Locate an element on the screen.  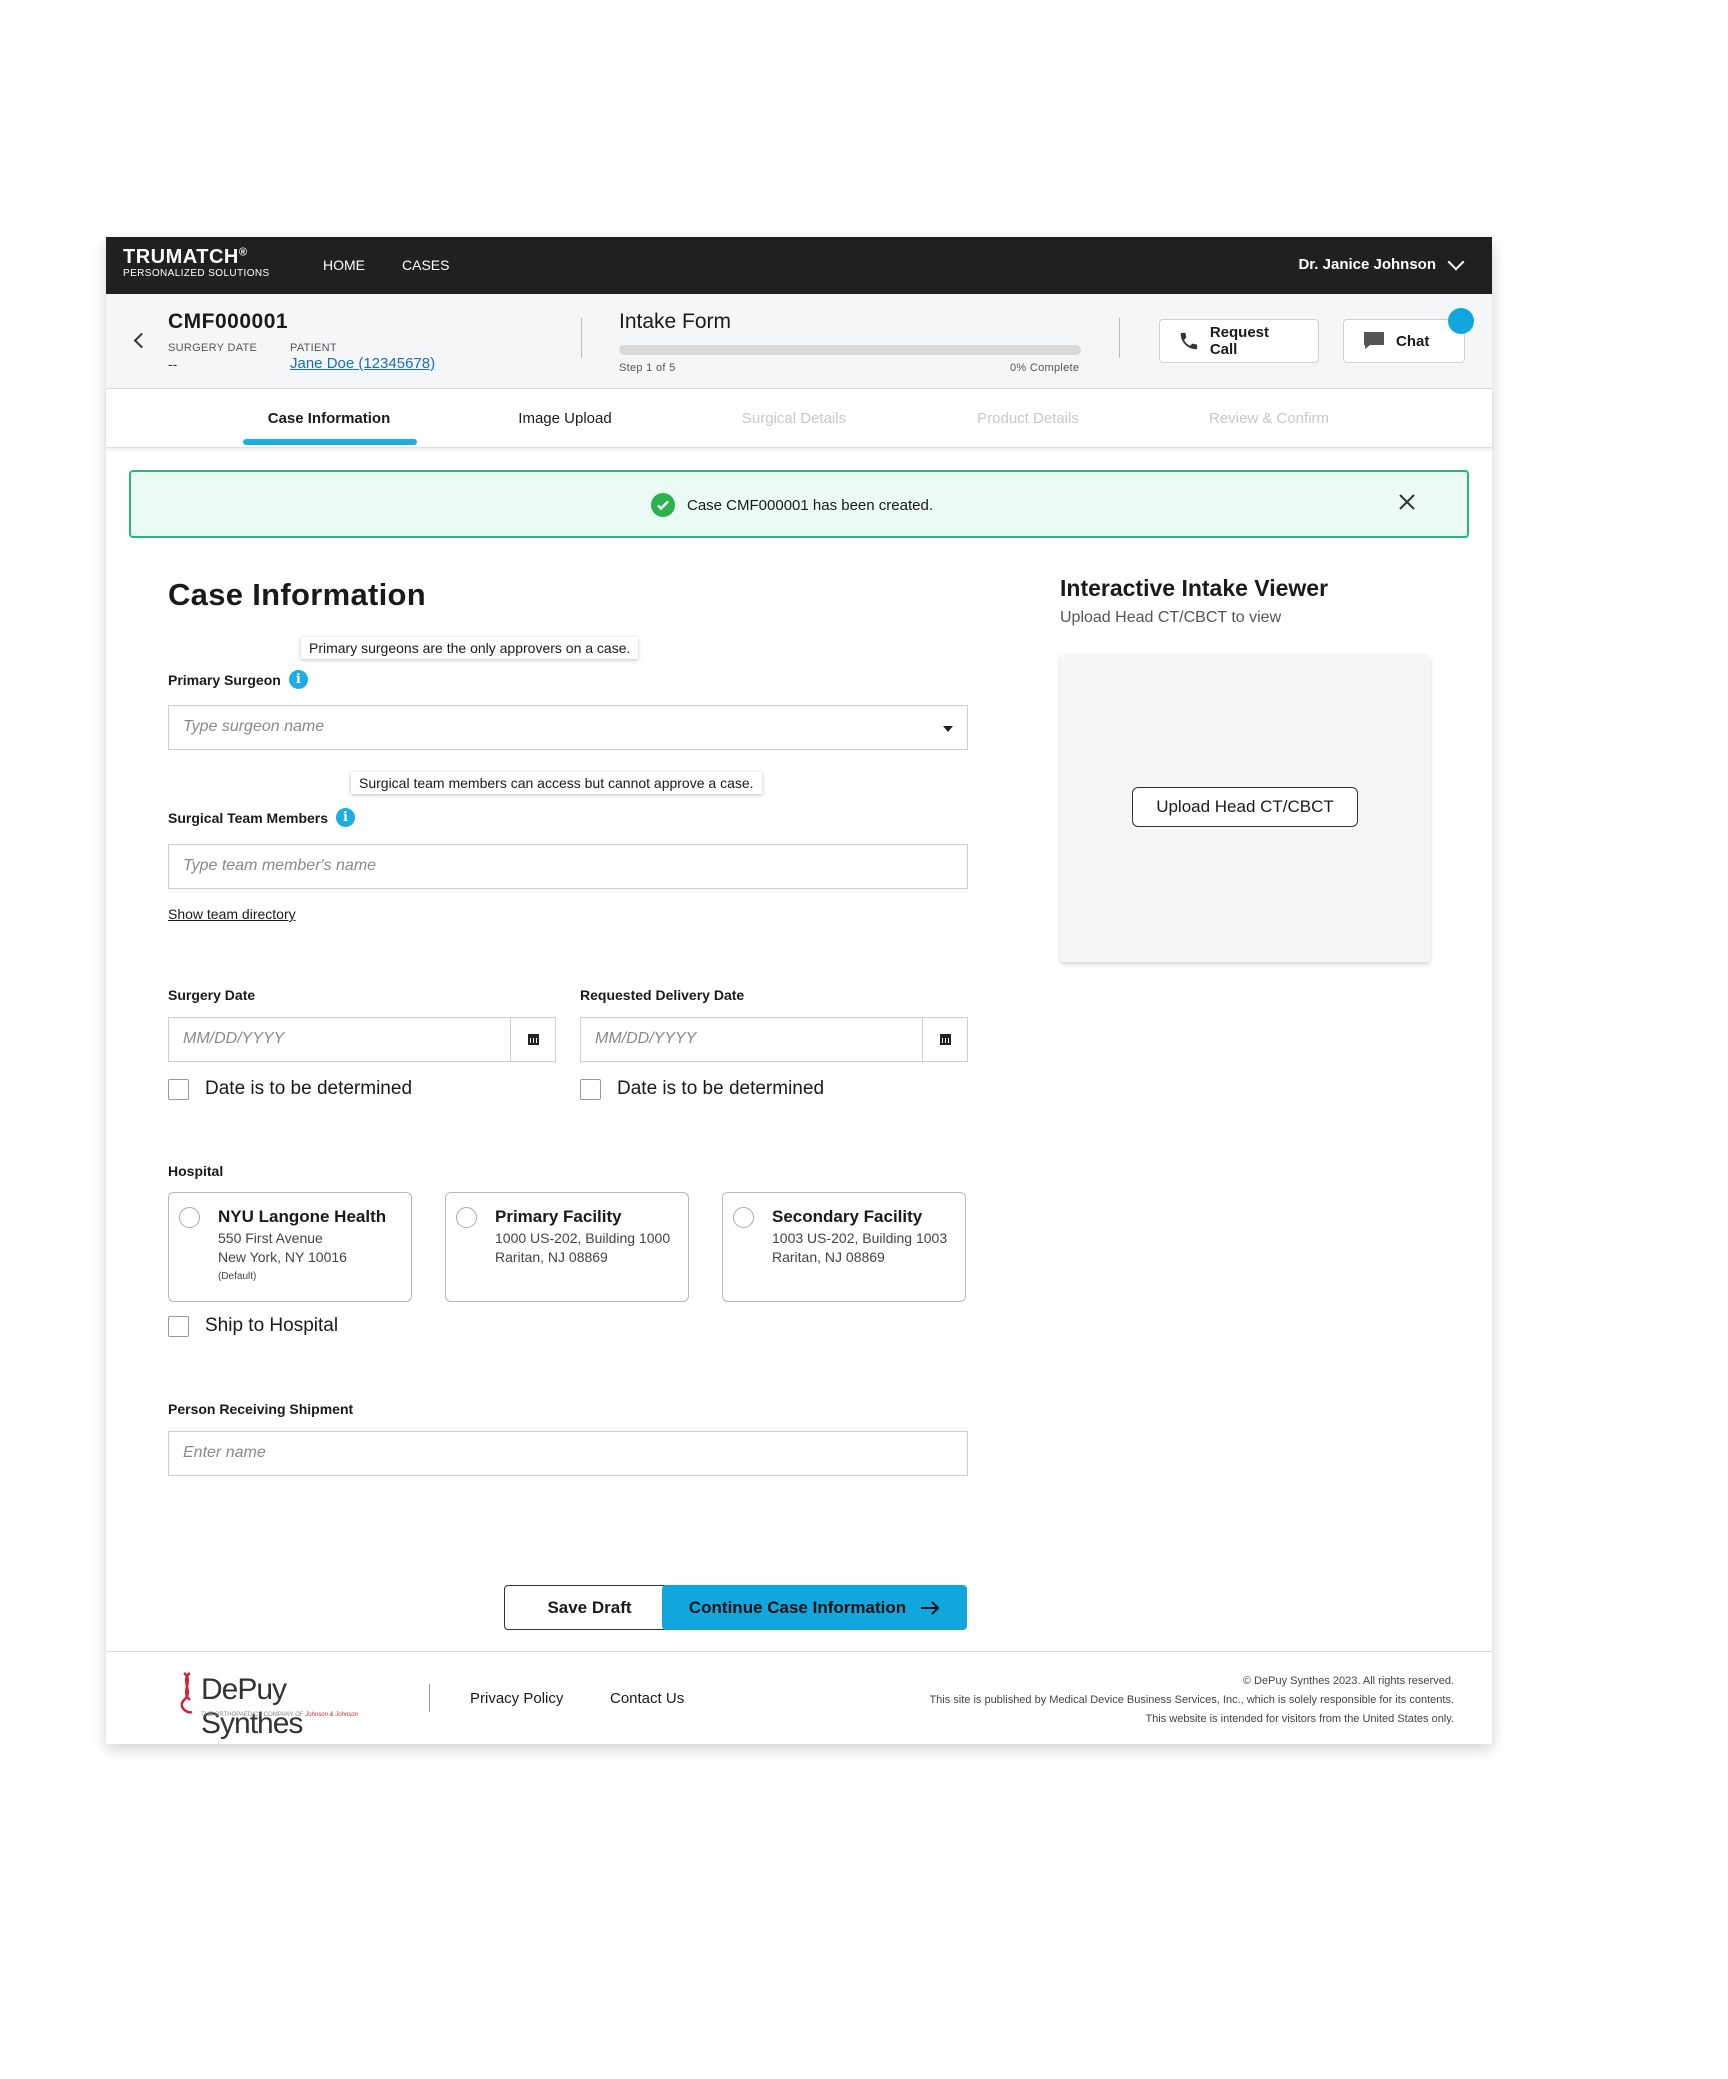
phone-icon is located at coordinates (1189, 341).